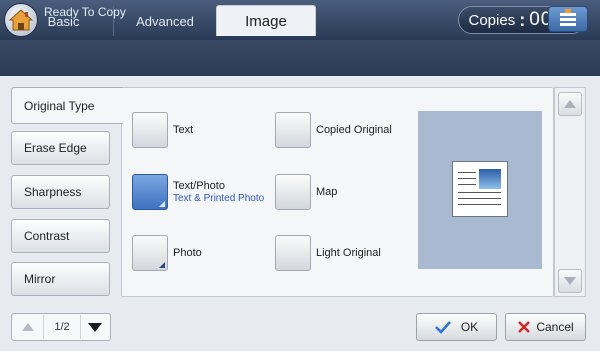 The height and width of the screenshot is (351, 600). I want to click on tab-basic: Basic, so click(64, 21).